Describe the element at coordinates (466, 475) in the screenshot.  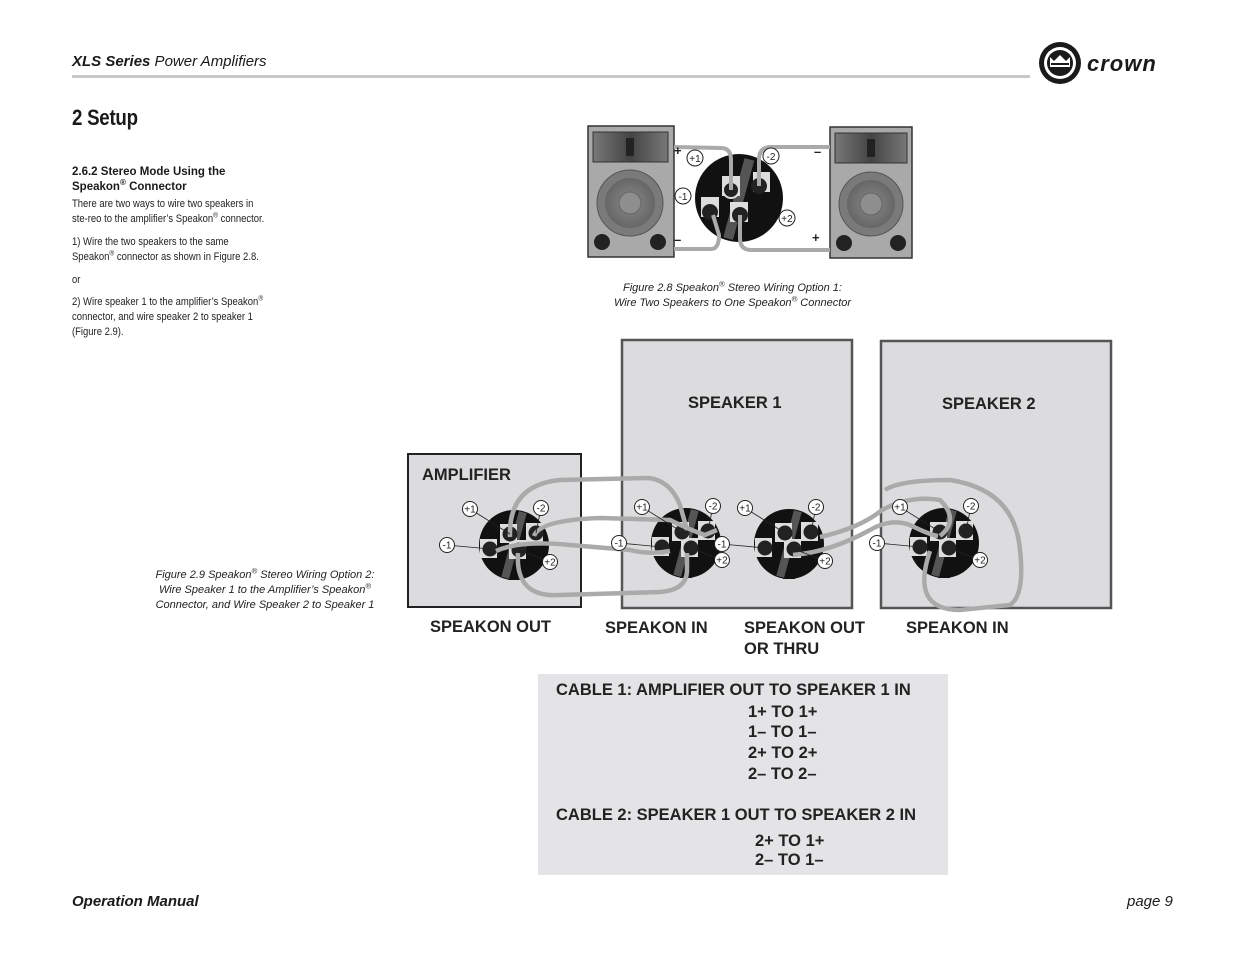
I see `amplifier-label: AMPLIFIER` at that location.